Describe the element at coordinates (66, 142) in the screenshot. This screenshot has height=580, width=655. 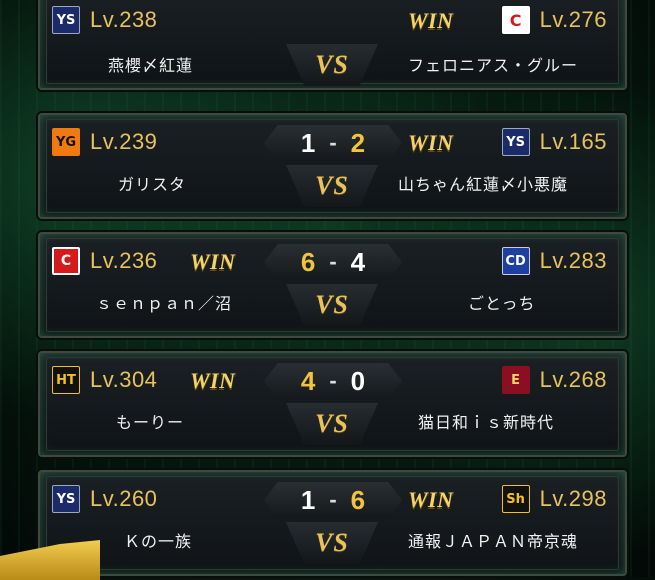
I see `giants-logo-icon: YG` at that location.